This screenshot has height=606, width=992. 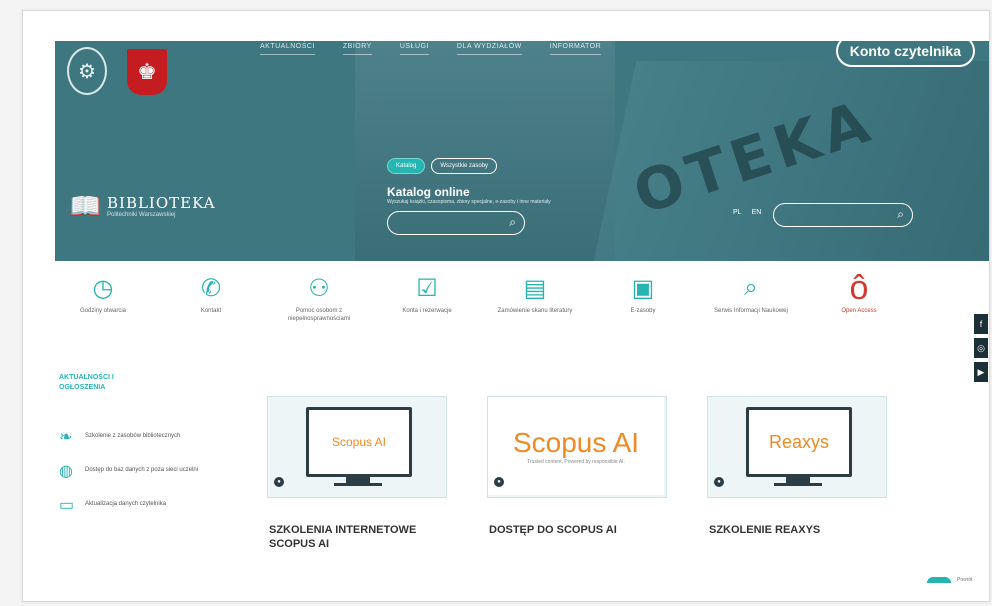 I want to click on document-icon: ▤, so click(x=535, y=288).